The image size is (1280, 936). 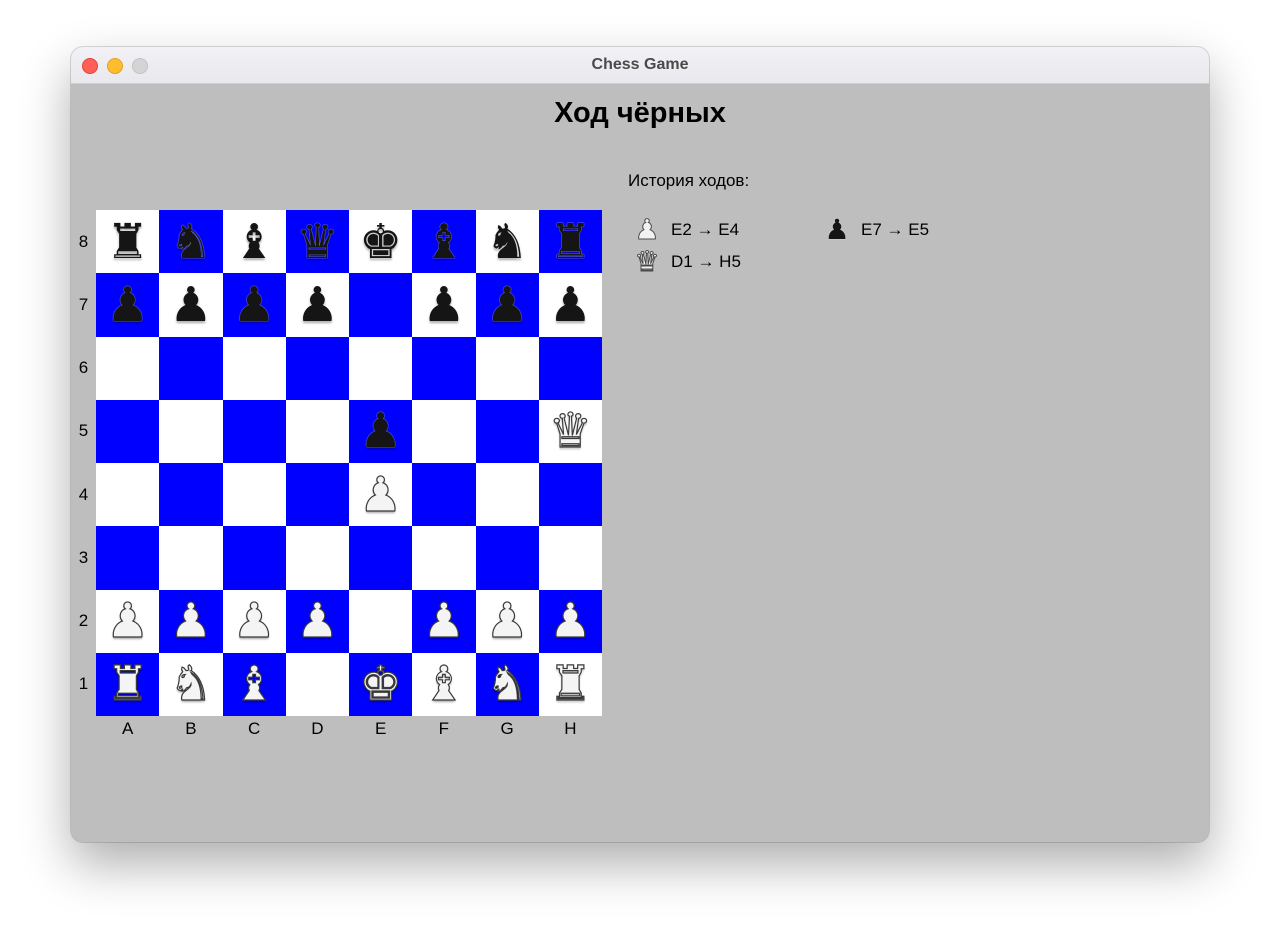 What do you see at coordinates (381, 368) in the screenshot?
I see `square-e6` at bounding box center [381, 368].